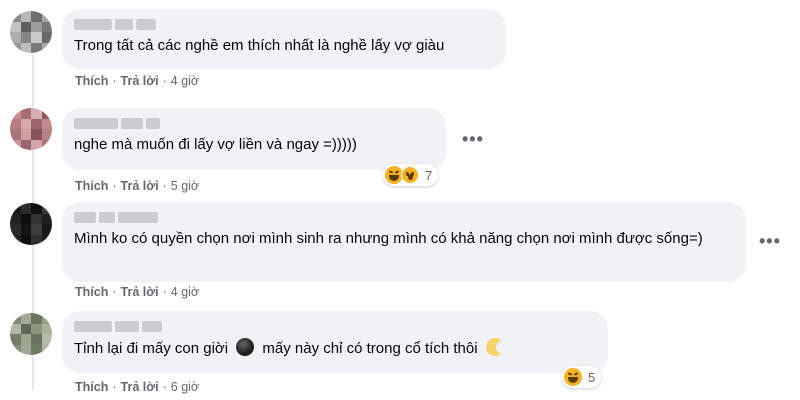  Describe the element at coordinates (245, 347) in the screenshot. I see `dark-face-emoji-icon` at that location.